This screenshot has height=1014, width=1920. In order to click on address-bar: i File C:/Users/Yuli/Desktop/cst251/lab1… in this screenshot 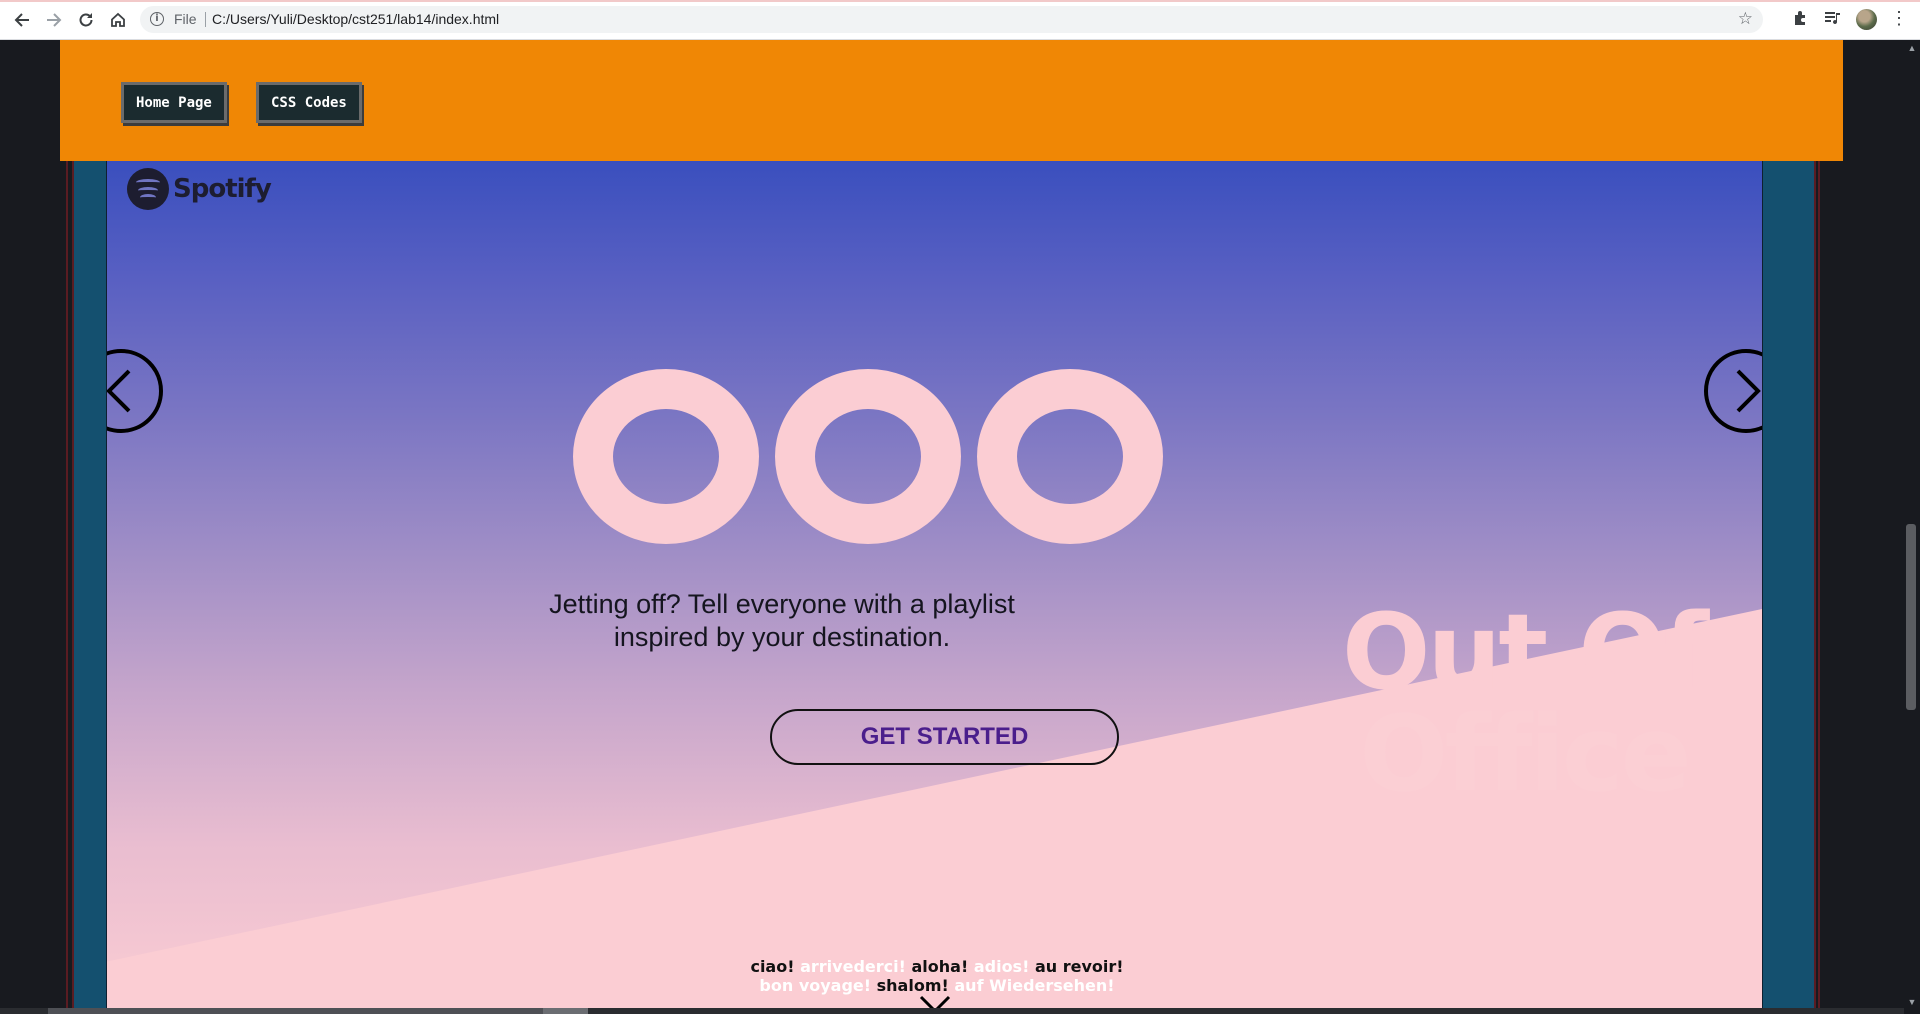, I will do `click(951, 19)`.